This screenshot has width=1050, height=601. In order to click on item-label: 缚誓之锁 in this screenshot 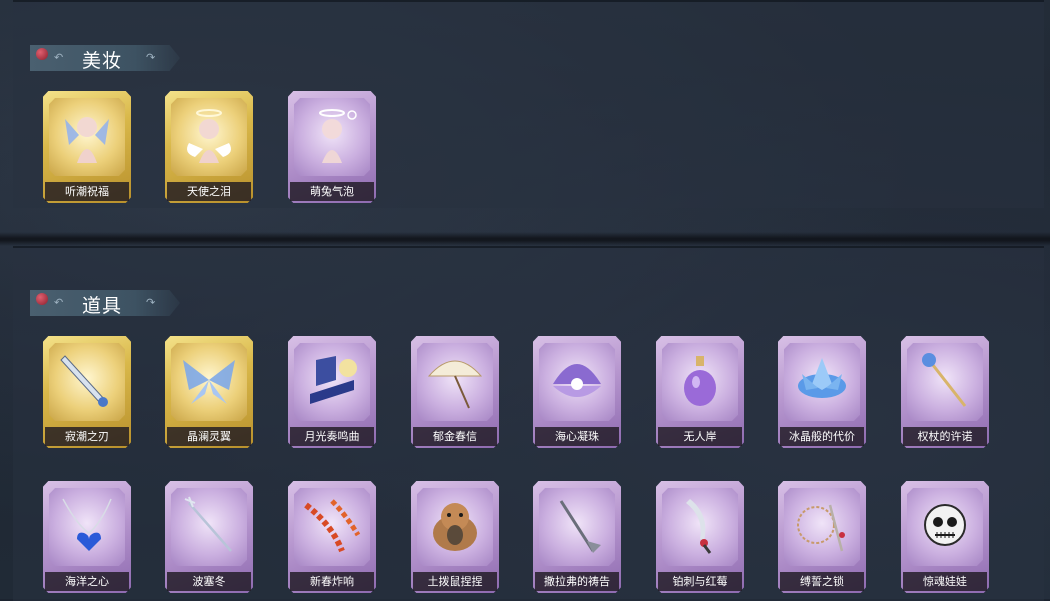, I will do `click(822, 581)`.